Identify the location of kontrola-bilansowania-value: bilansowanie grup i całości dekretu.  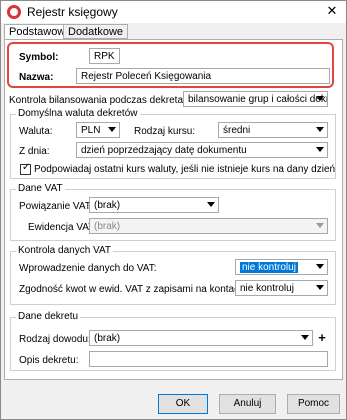
(258, 99).